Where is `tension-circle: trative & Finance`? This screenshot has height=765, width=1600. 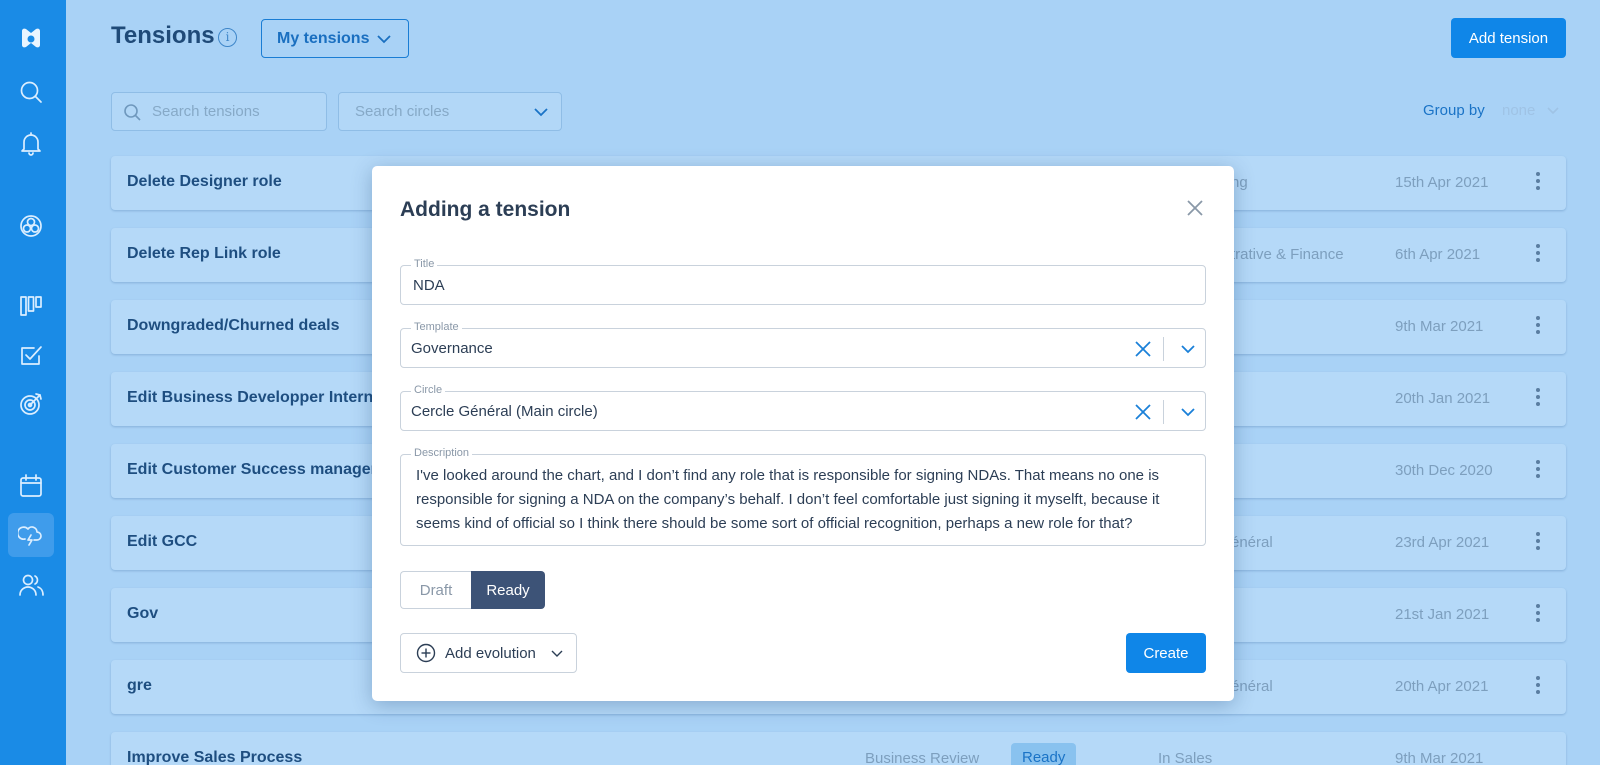 tension-circle: trative & Finance is located at coordinates (1287, 254).